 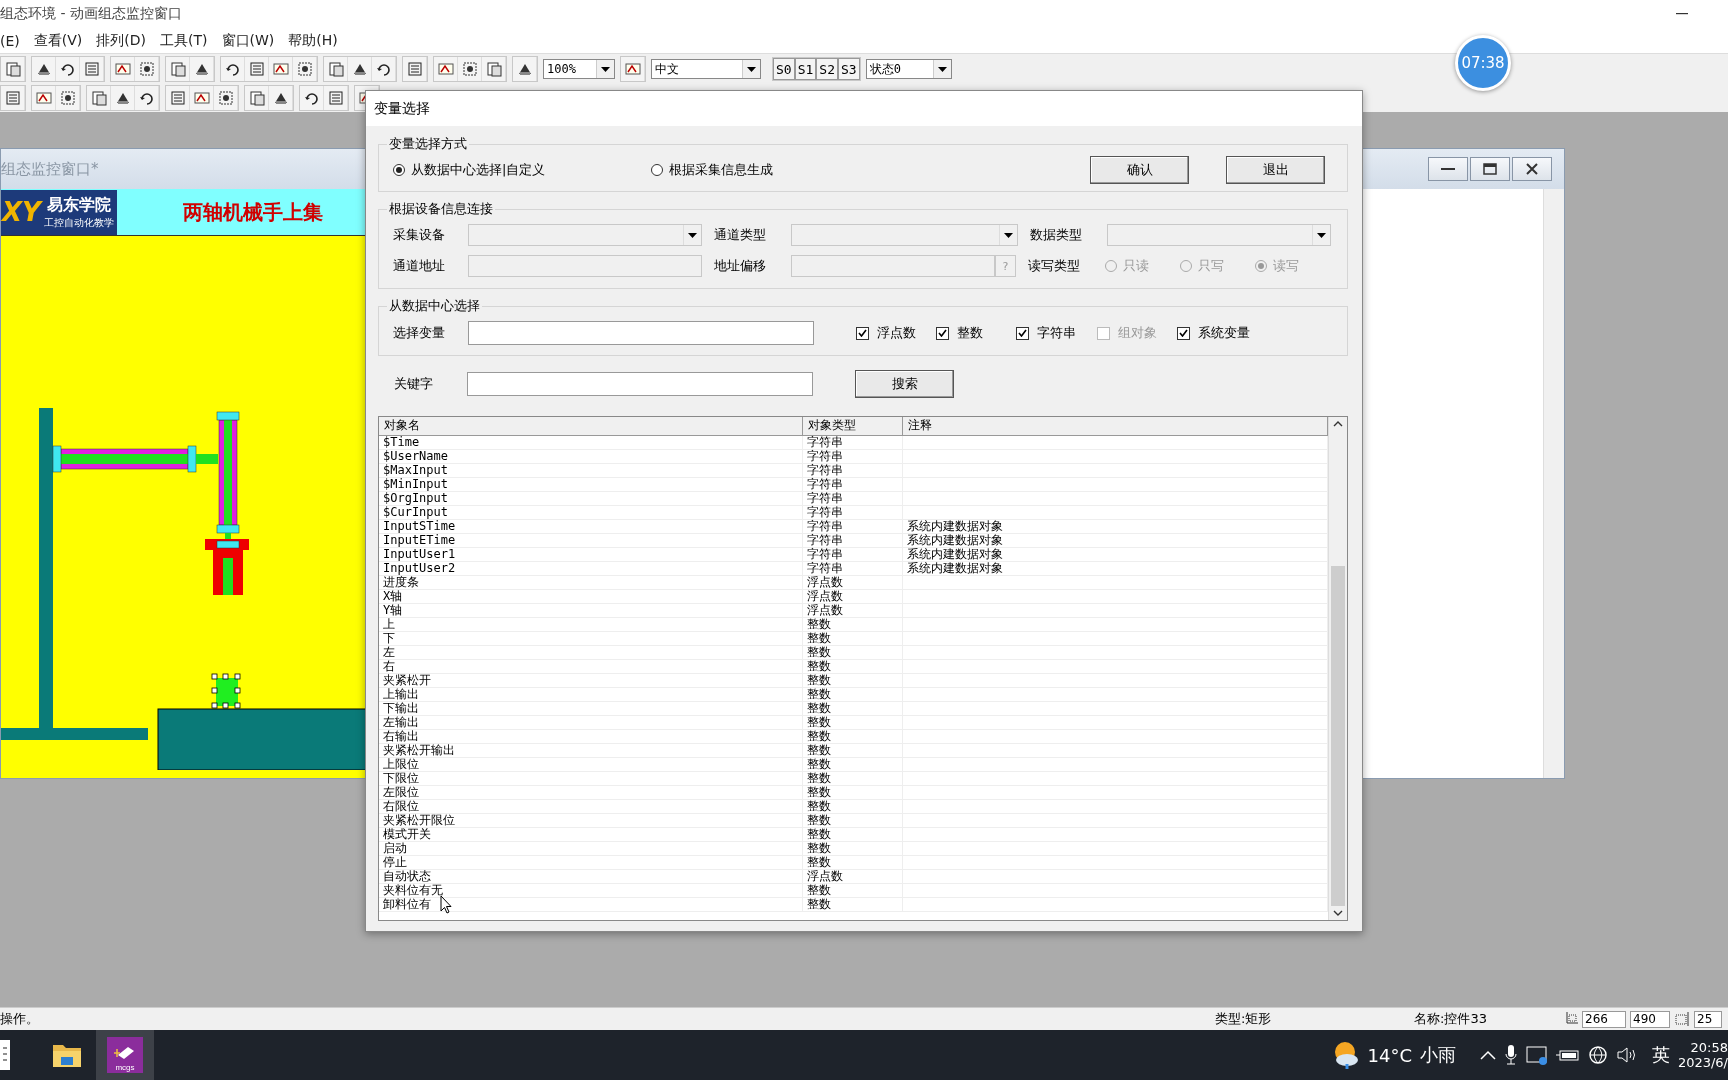 I want to click on table-cell: 左输出, so click(x=591, y=722).